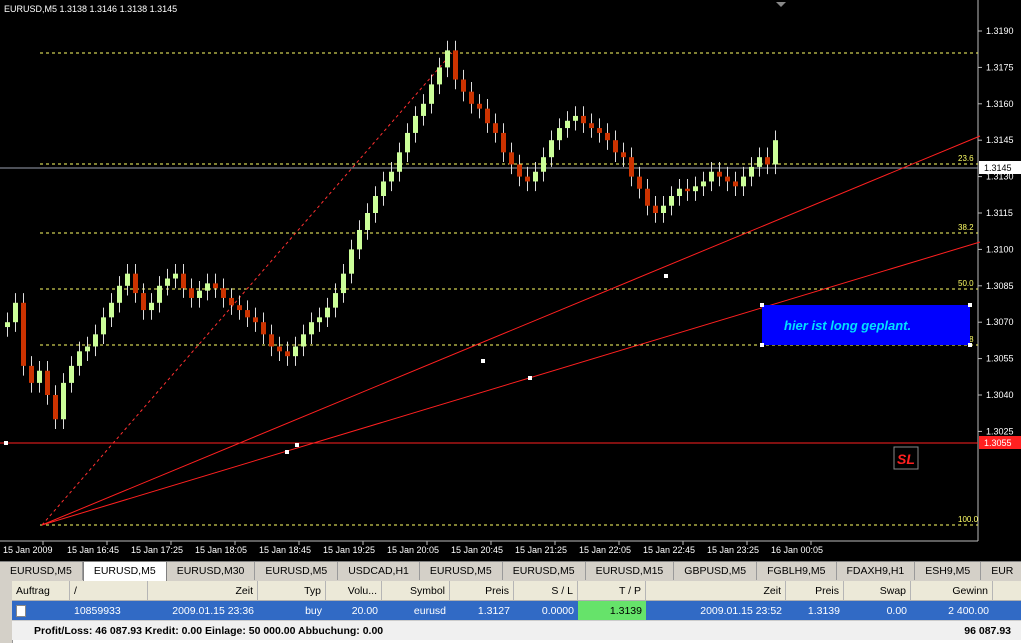  Describe the element at coordinates (733, 550) in the screenshot. I see `time-label: 15 Jan 23:25` at that location.